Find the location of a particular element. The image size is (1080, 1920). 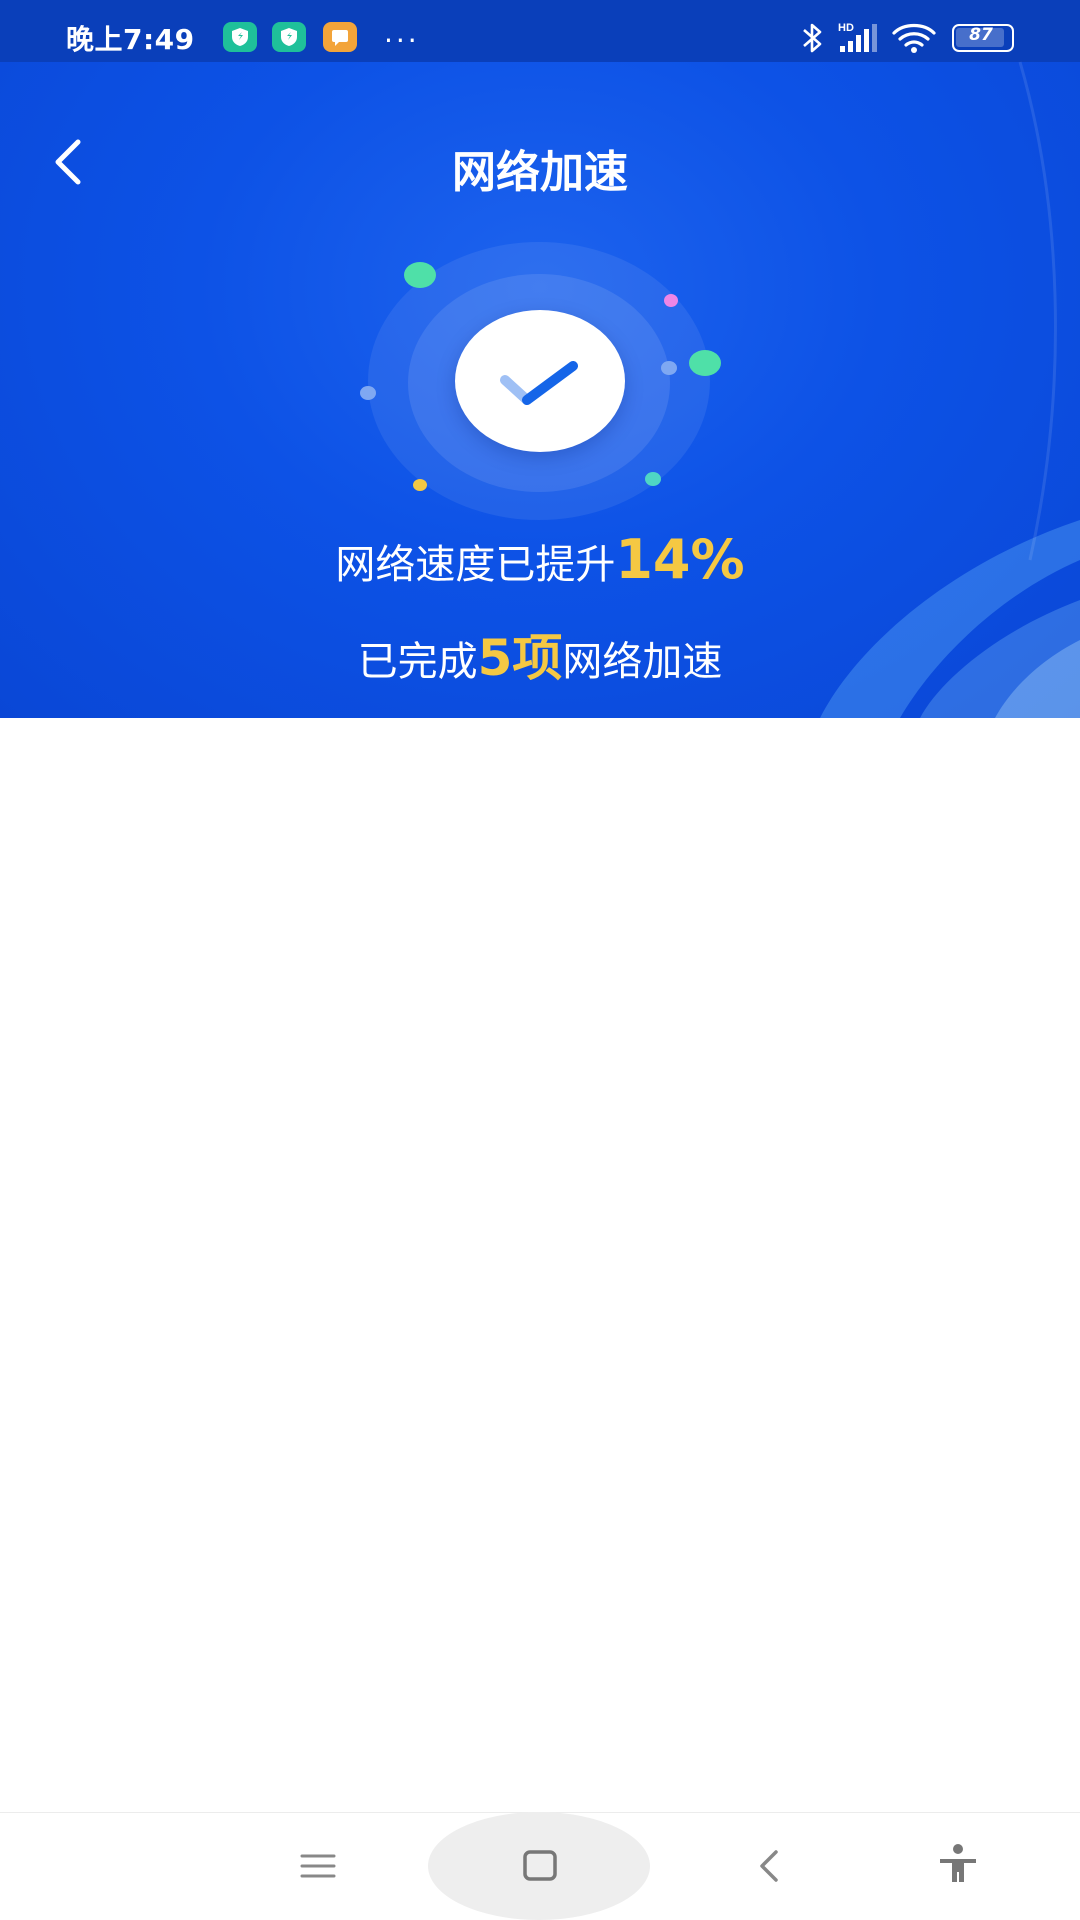

accessibility-icon is located at coordinates (958, 1863).